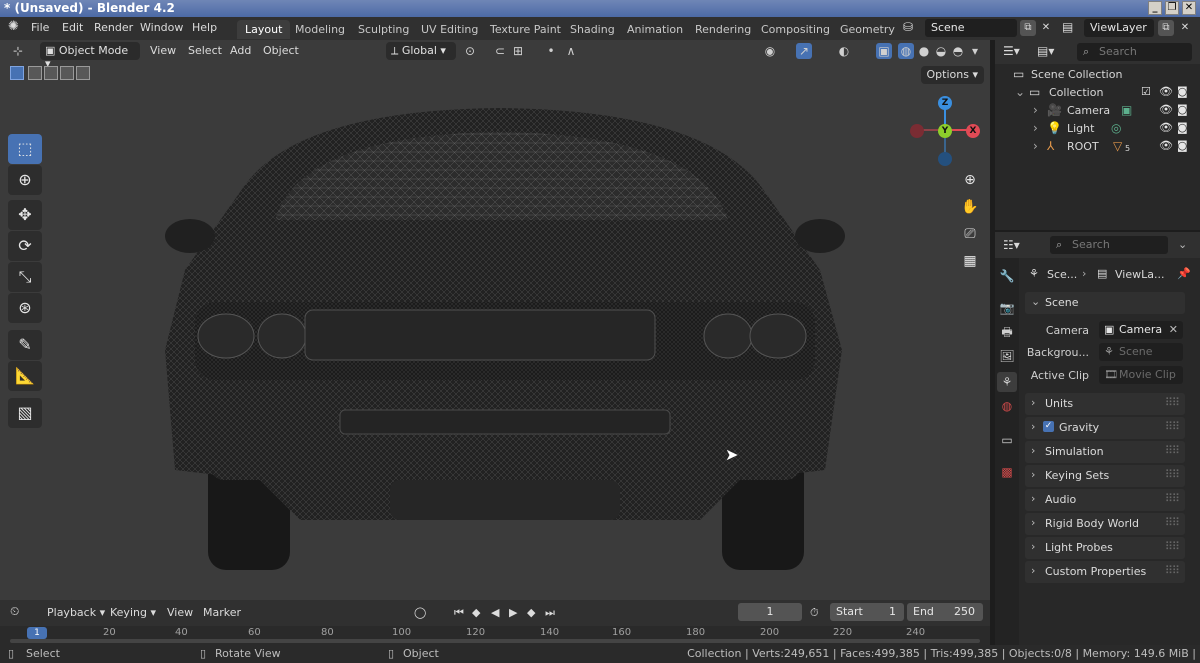  Describe the element at coordinates (1105, 500) in the screenshot. I see `audio-panel-header: › Audio ⠿⠿` at that location.